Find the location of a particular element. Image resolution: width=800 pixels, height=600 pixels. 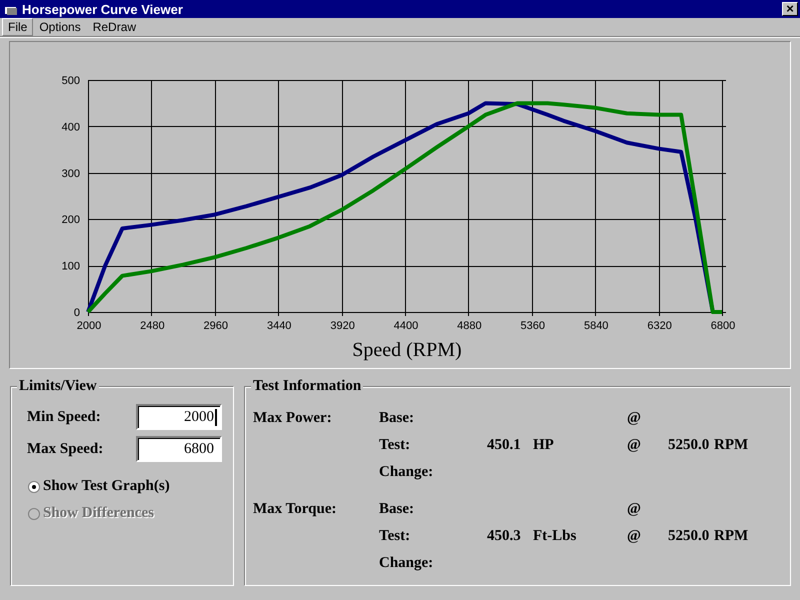

axis-tick-label: 6320 is located at coordinates (659, 326).